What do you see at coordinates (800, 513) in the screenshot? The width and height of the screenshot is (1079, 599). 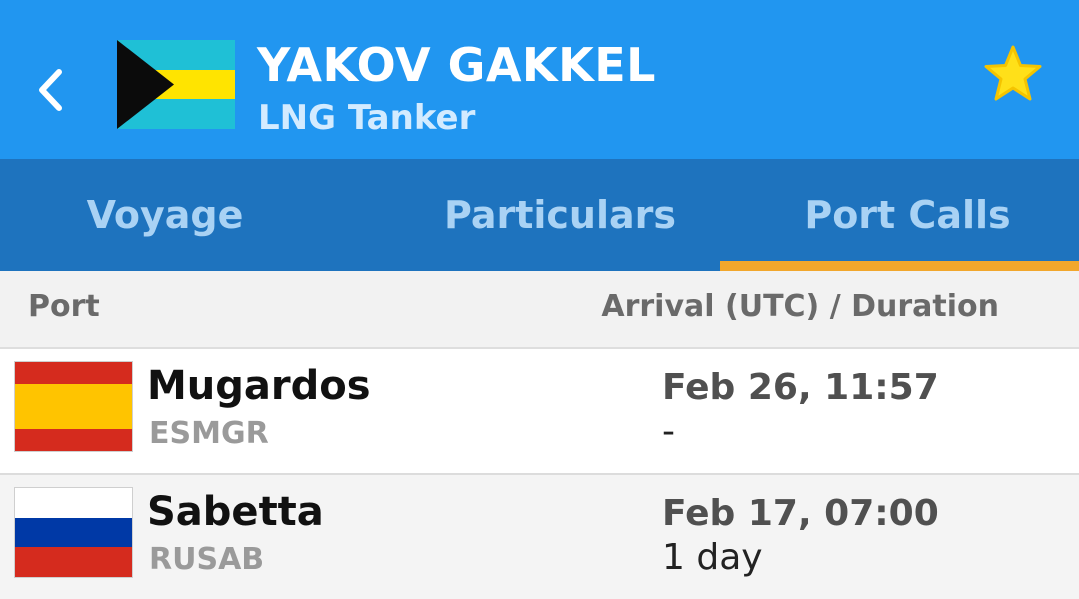 I see `arrival-time: Feb 17, 07:00` at bounding box center [800, 513].